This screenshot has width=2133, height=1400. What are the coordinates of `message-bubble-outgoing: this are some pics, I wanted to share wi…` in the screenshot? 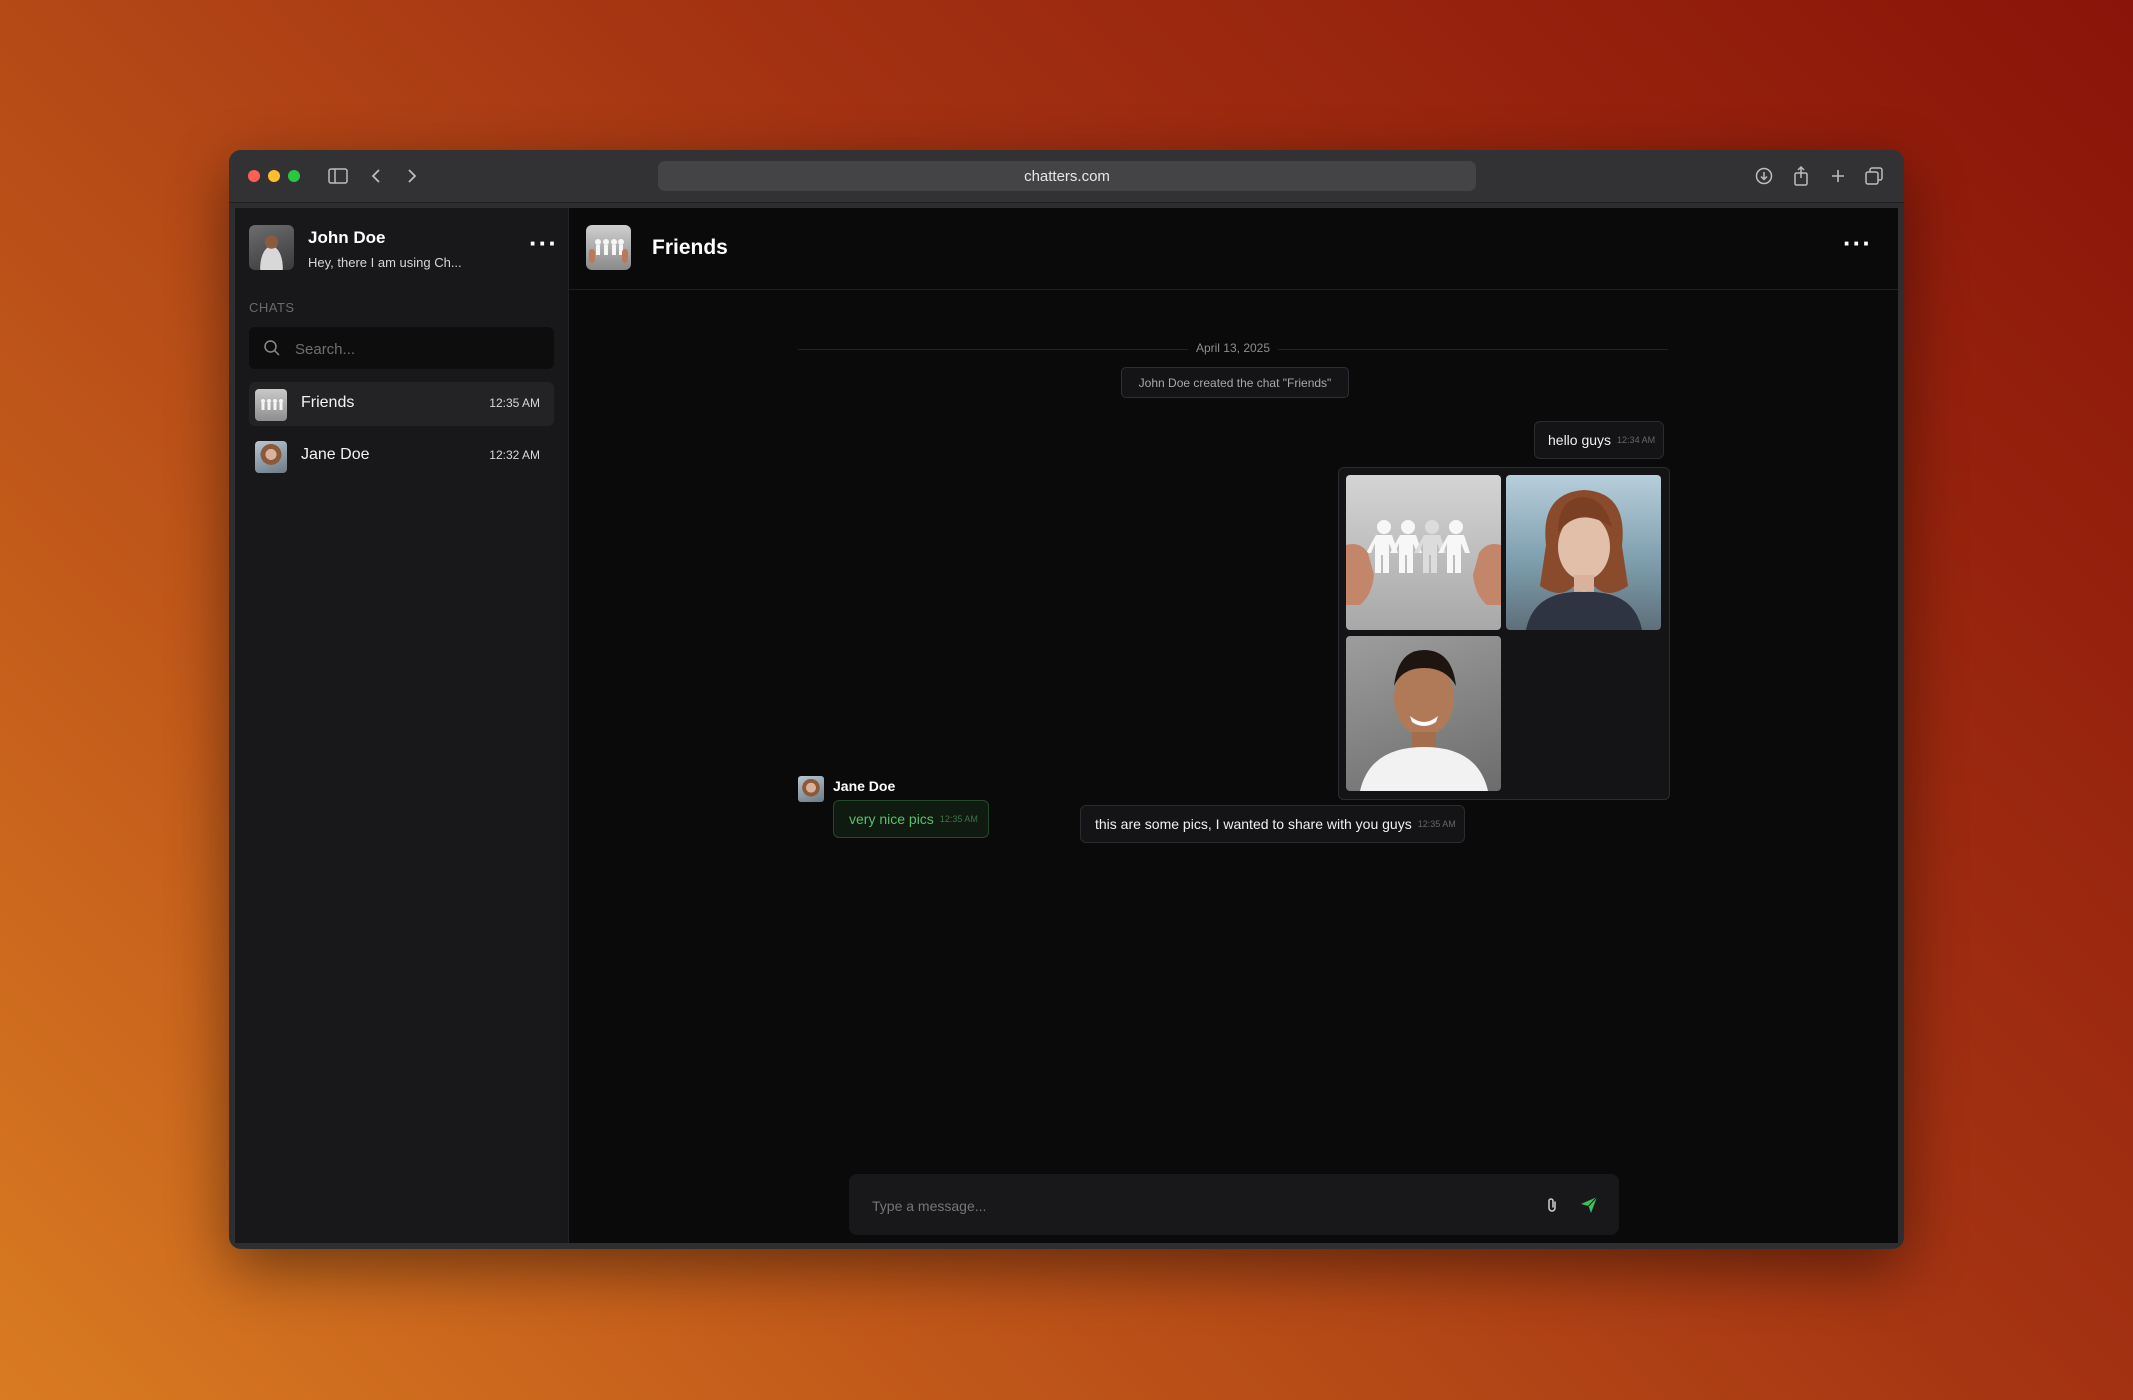 It's located at (1272, 824).